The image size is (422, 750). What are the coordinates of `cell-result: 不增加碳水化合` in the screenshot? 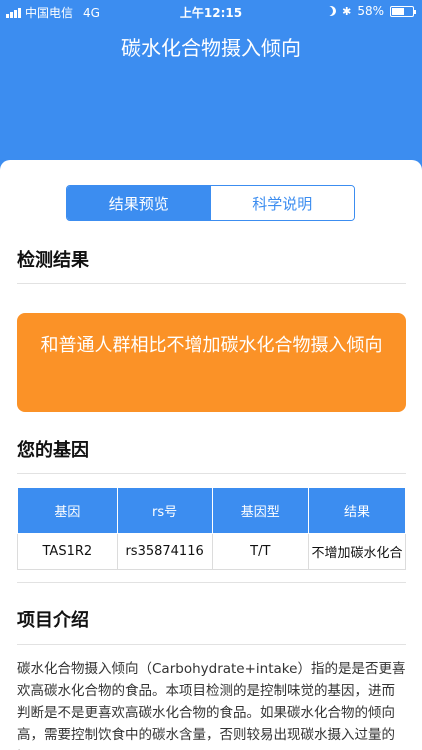 It's located at (357, 551).